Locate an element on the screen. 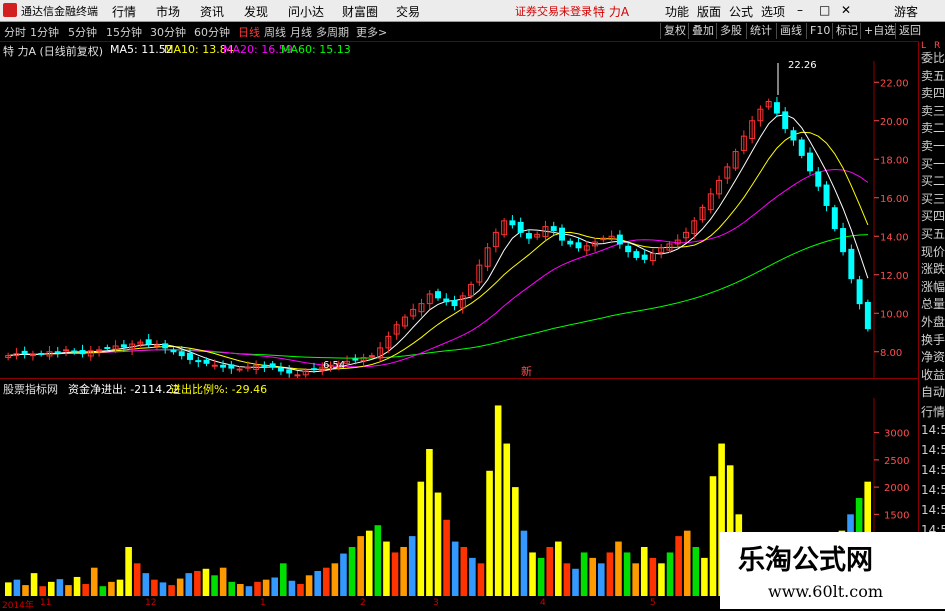 Image resolution: width=945 pixels, height=611 pixels. quote-label: 卖三 is located at coordinates (933, 110).